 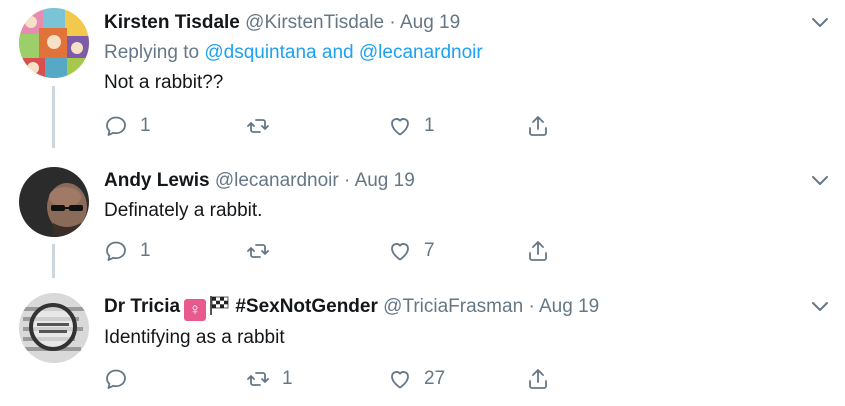 What do you see at coordinates (172, 22) in the screenshot?
I see `display-name: Kirsten Tisdale` at bounding box center [172, 22].